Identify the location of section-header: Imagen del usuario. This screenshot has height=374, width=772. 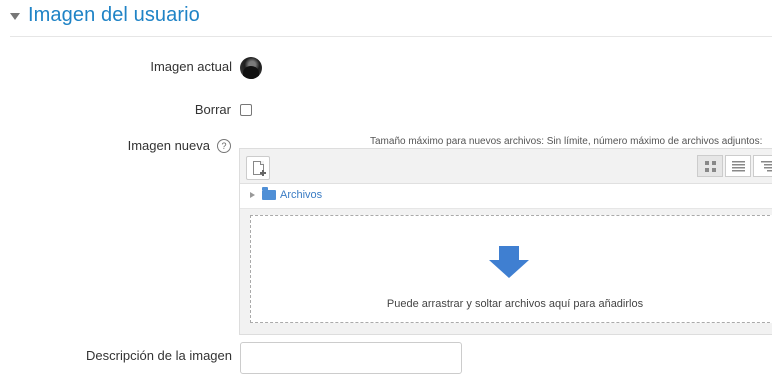
(105, 15).